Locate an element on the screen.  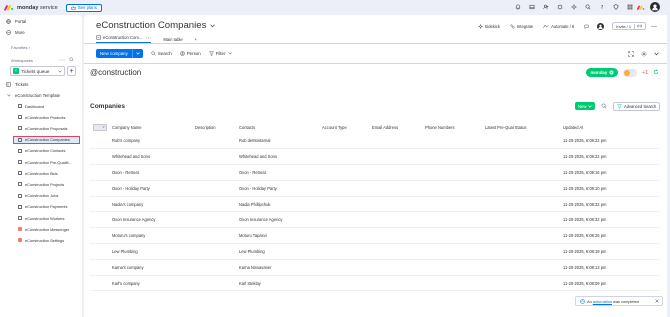
app-switcher-icon is located at coordinates (629, 7).